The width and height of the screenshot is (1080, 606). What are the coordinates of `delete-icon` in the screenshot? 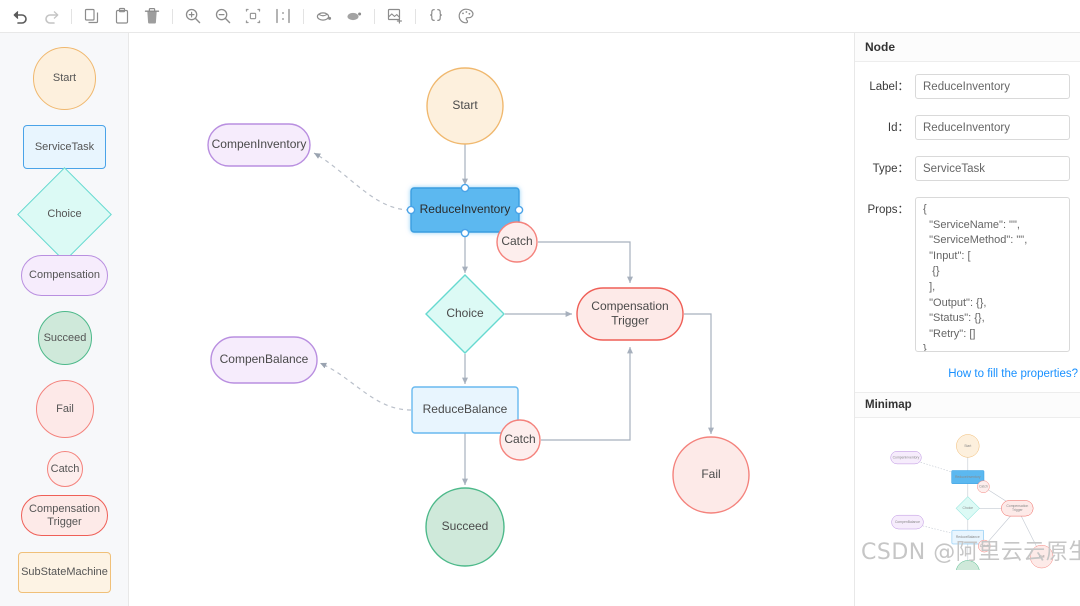 It's located at (152, 16).